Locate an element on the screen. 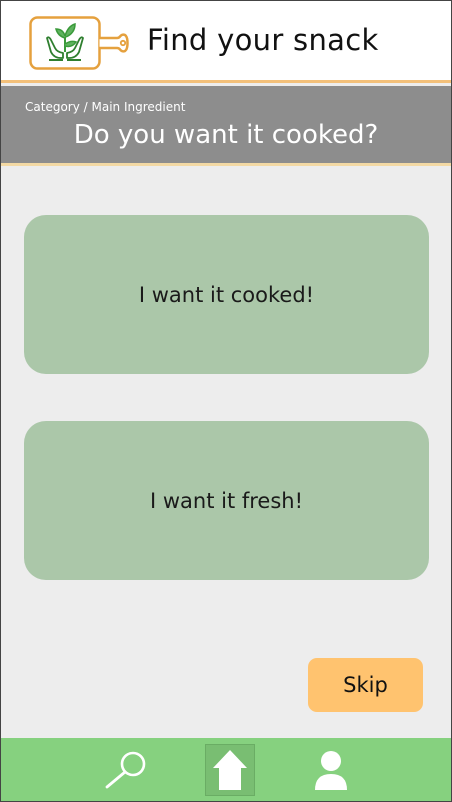 The image size is (452, 802). nav-profile is located at coordinates (331, 770).